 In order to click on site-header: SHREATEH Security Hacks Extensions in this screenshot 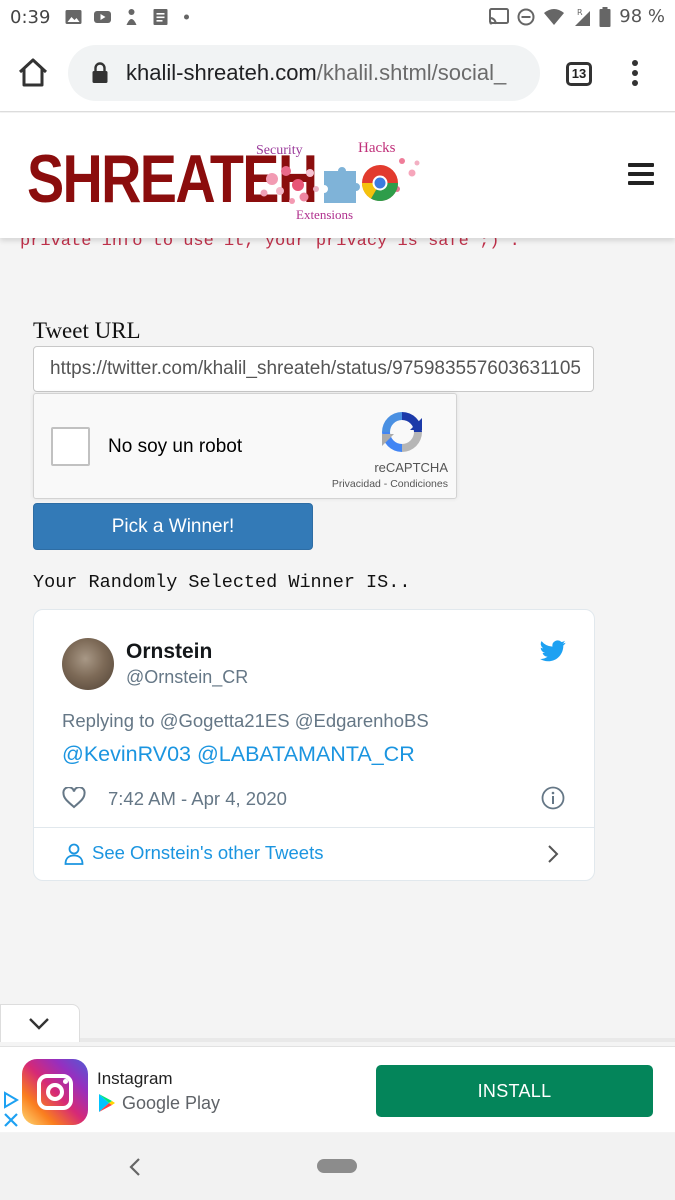, I will do `click(337, 175)`.